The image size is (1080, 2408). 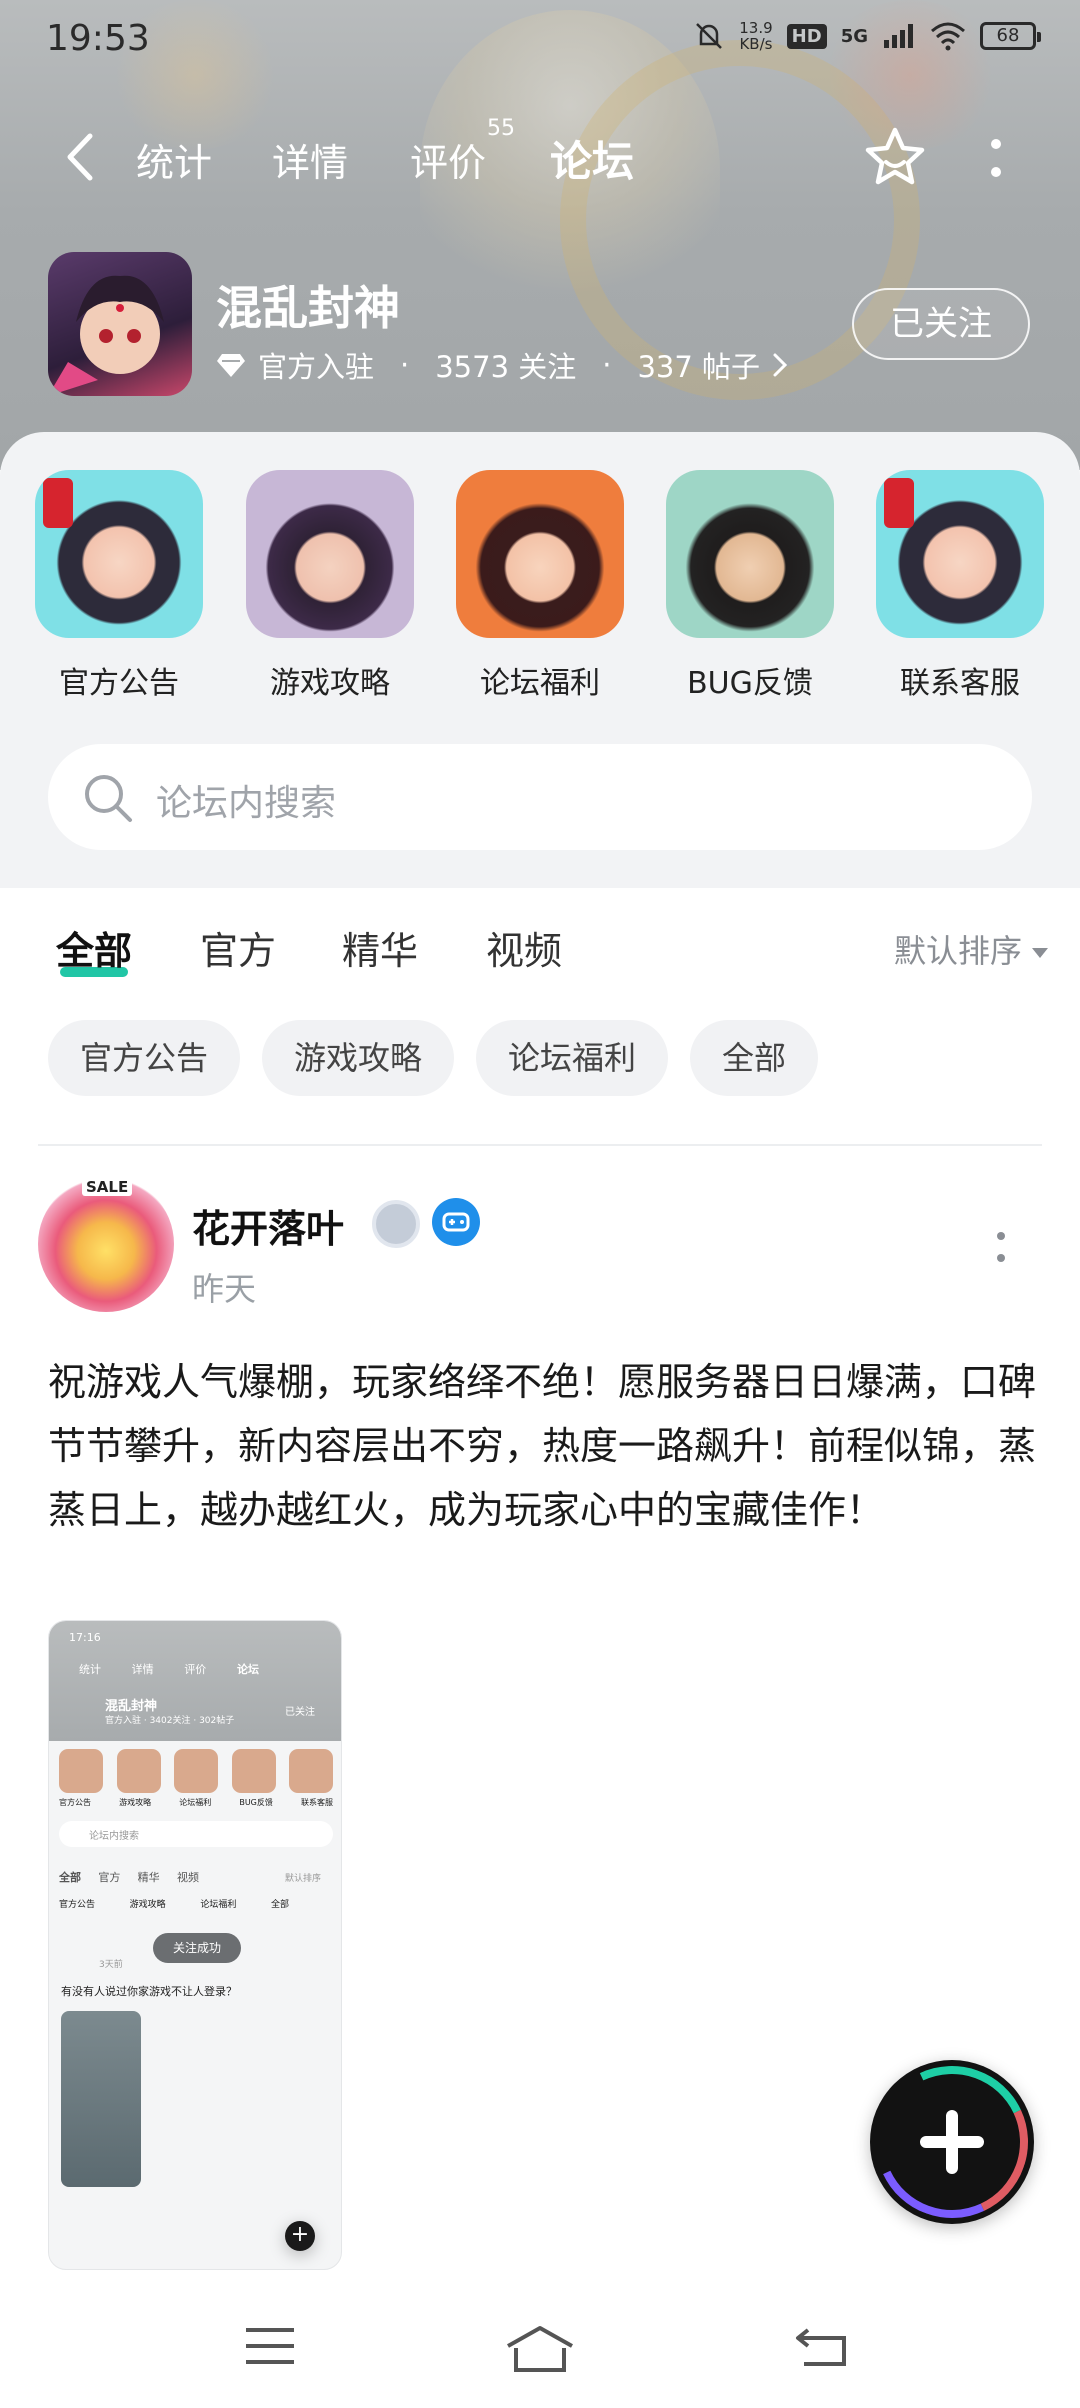 What do you see at coordinates (592, 158) in the screenshot?
I see `tab-forum: 论坛` at bounding box center [592, 158].